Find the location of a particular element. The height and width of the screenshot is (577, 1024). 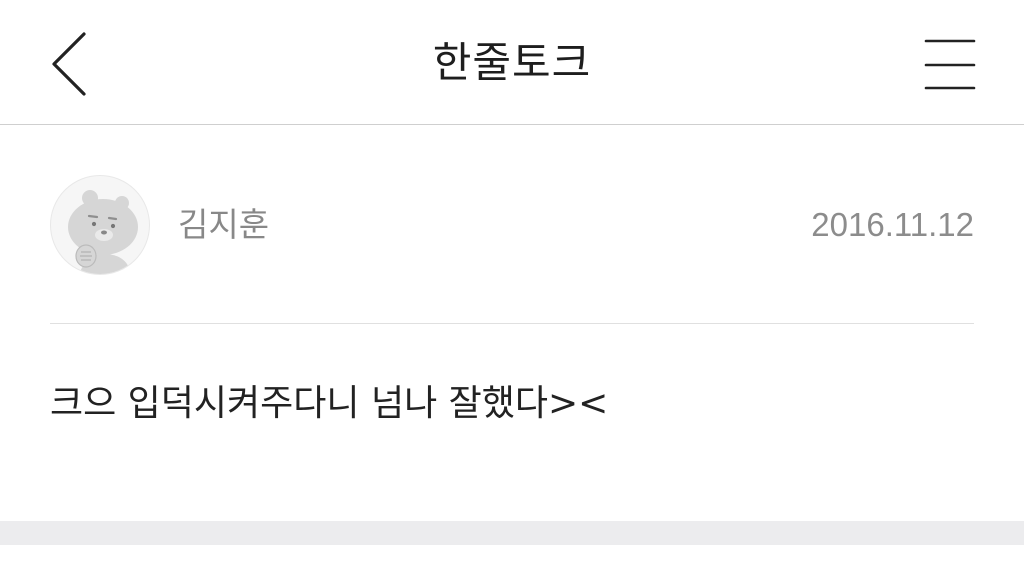

avatar is located at coordinates (100, 225).